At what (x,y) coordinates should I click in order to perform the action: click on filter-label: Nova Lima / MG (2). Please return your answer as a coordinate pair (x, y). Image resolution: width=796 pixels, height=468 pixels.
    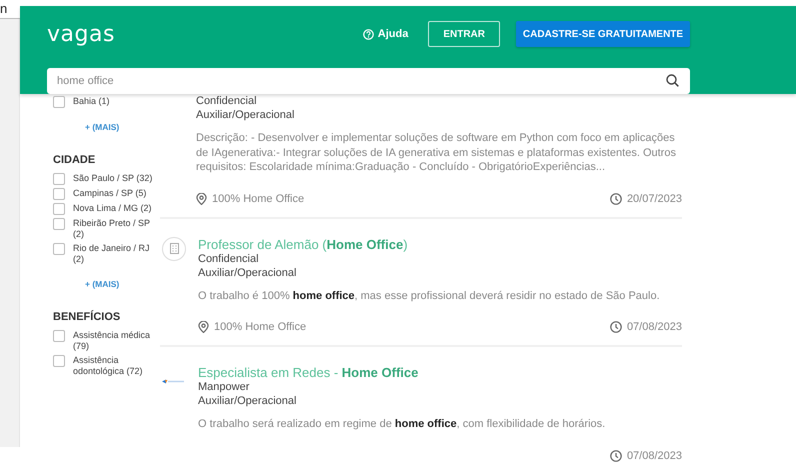
    Looking at the image, I should click on (112, 209).